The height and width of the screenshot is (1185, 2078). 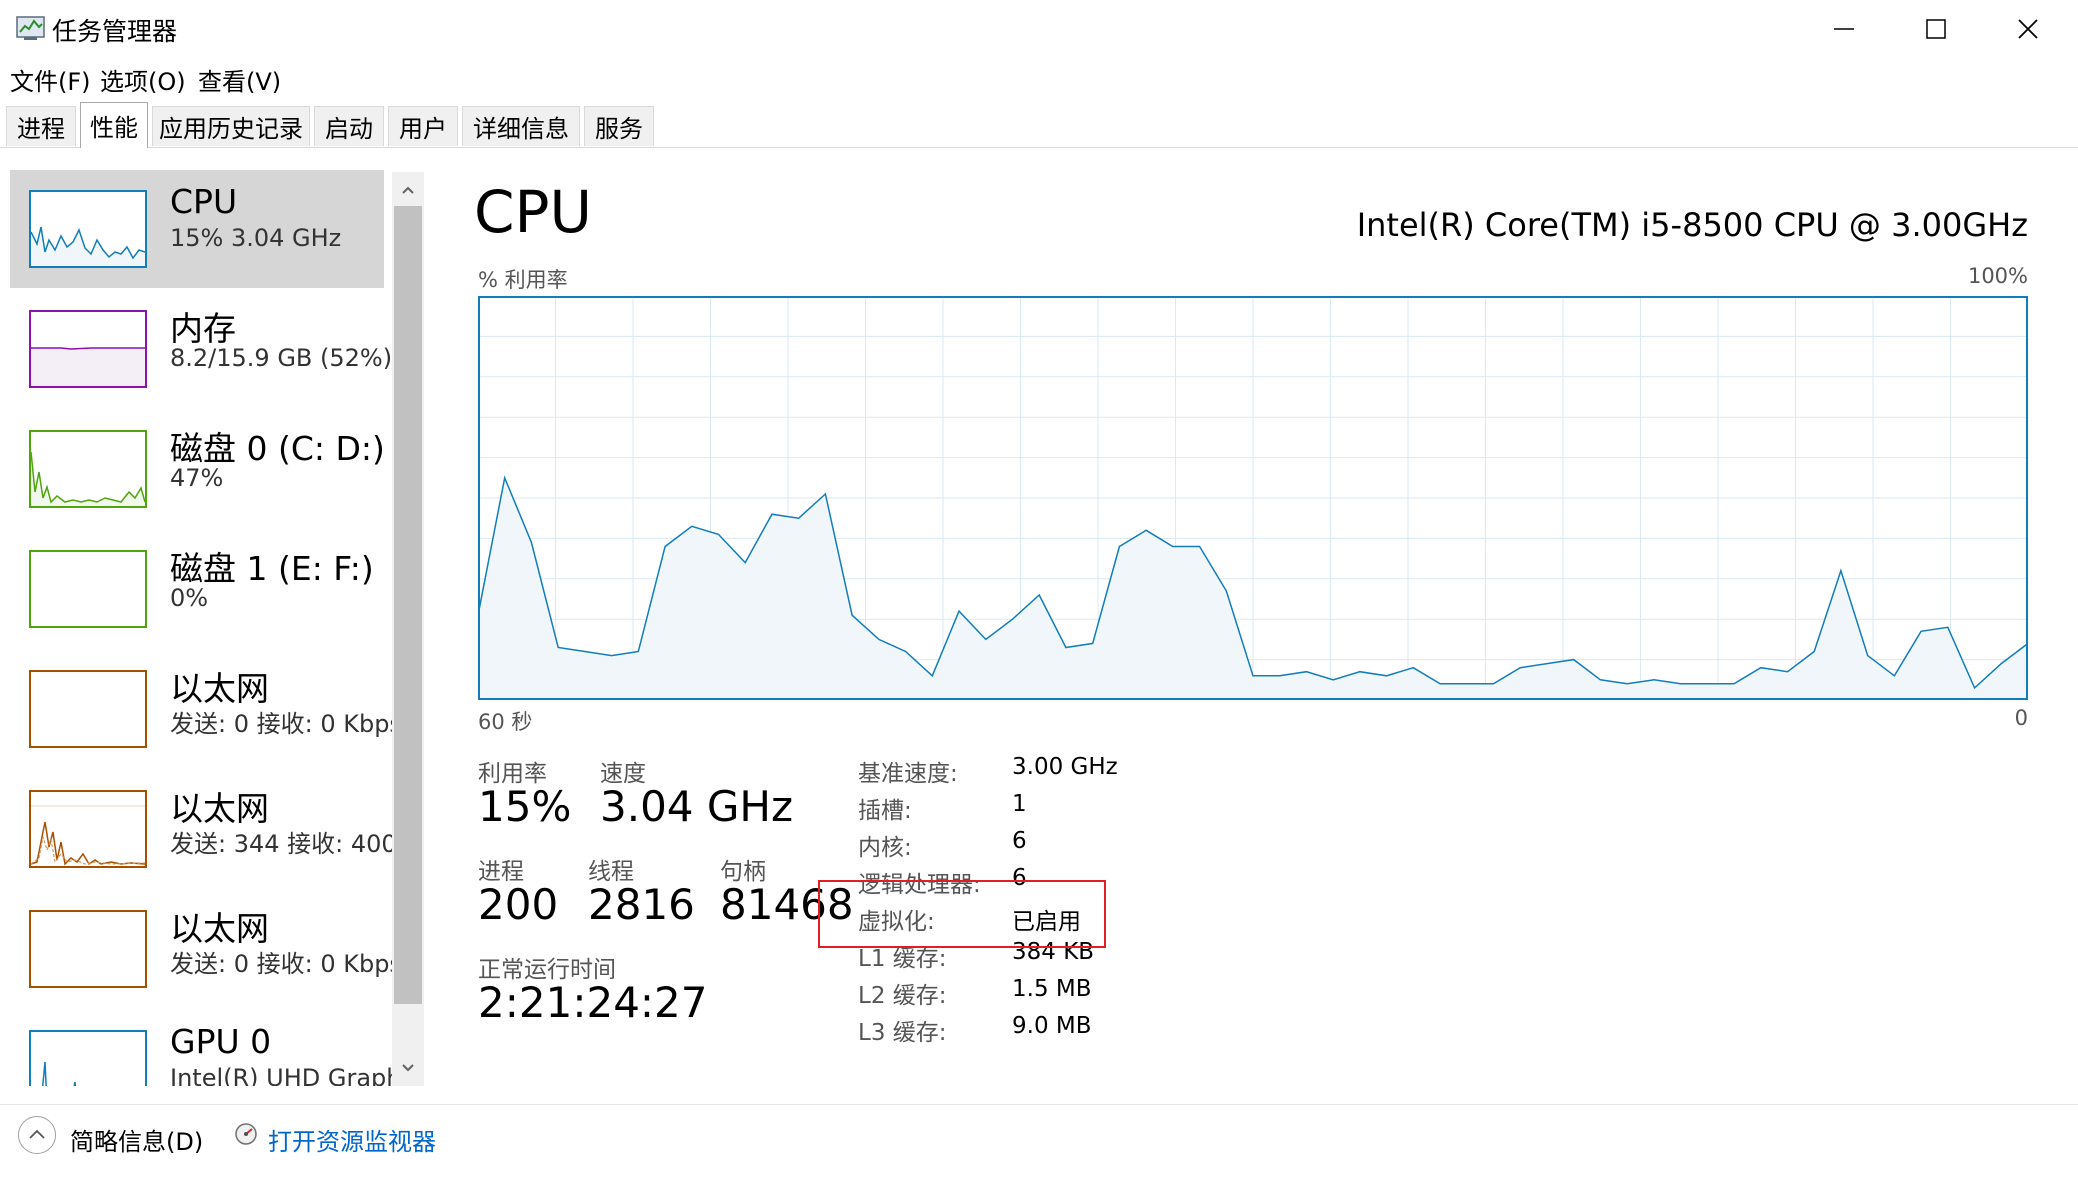 I want to click on disk0-thumbnail, so click(x=88, y=469).